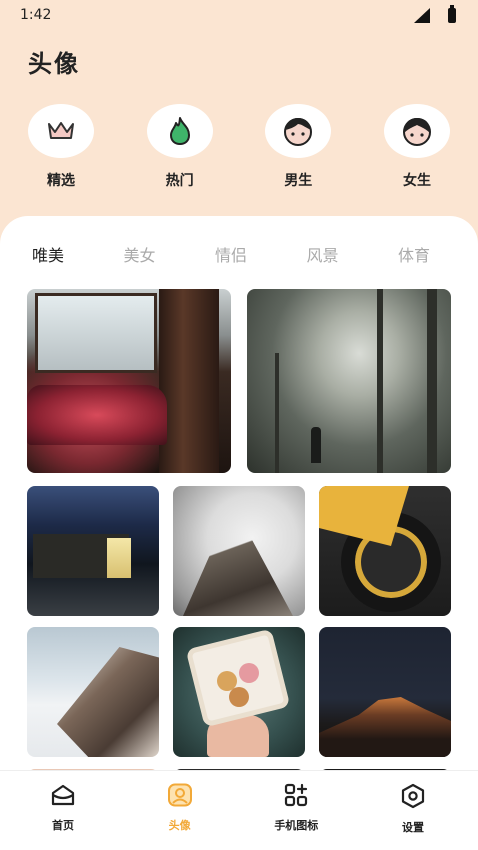 The height and width of the screenshot is (850, 478). I want to click on tab-label: 美女, so click(139, 255).